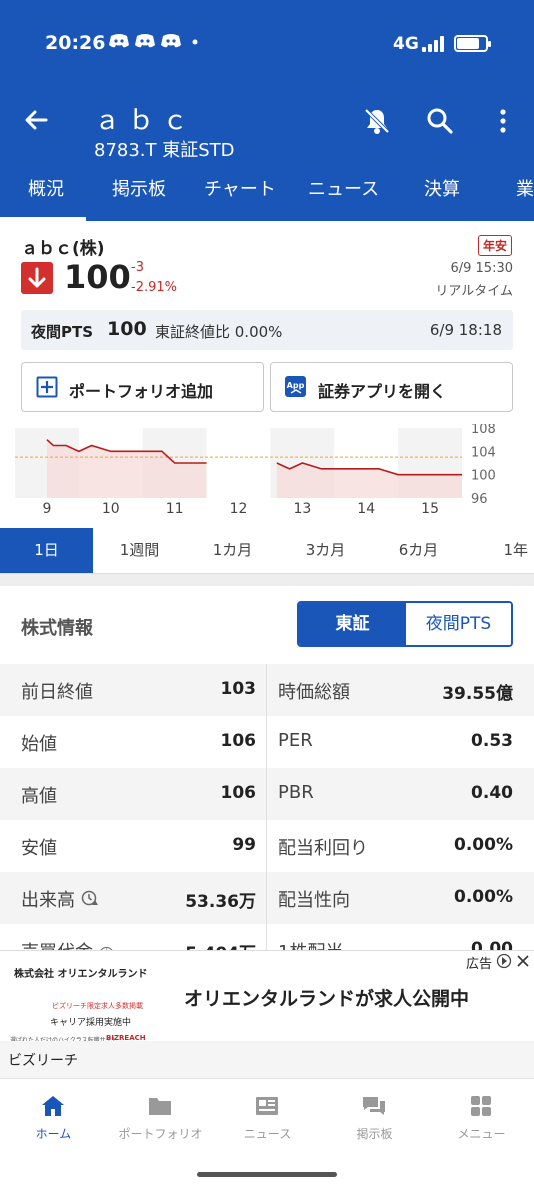 The height and width of the screenshot is (1199, 534). Describe the element at coordinates (267, 1060) in the screenshot. I see `ad-sponsor-bar: ビズリーチ` at that location.